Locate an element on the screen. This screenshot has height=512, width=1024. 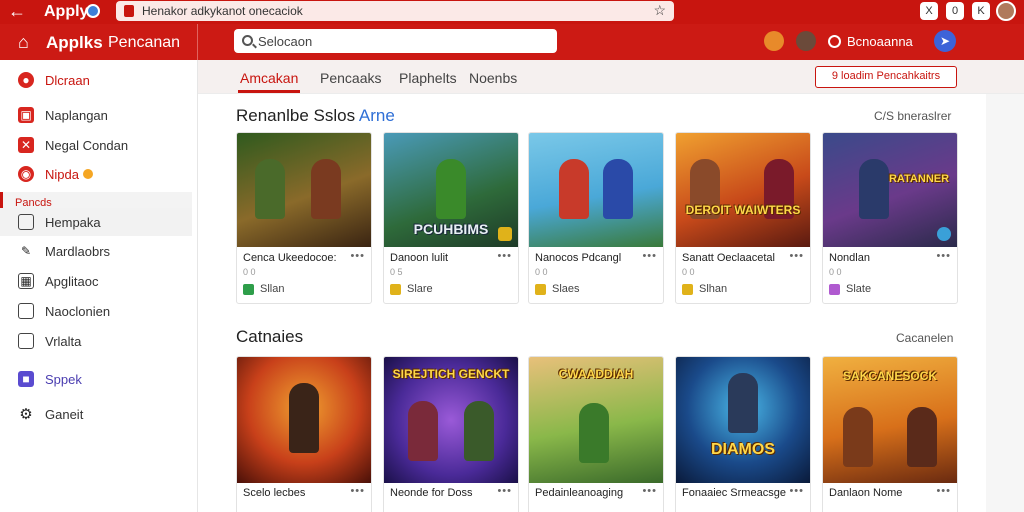
game-logo: CWAADDIAH is located at coordinates (596, 374).